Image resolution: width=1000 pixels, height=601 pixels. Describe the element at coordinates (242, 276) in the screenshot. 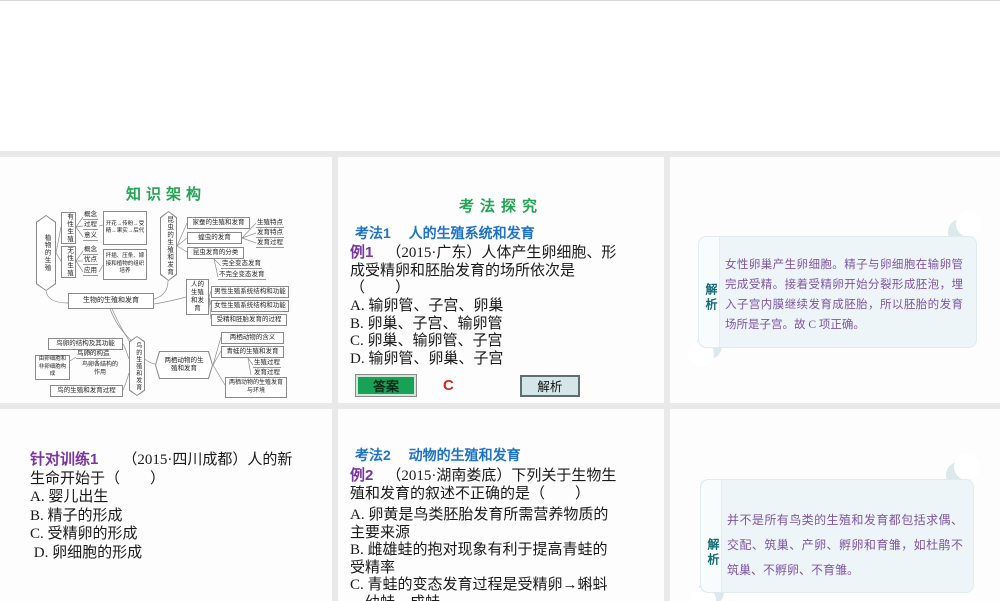

I see `mindmap-leaf-incomplete: 不完全变态发育` at that location.